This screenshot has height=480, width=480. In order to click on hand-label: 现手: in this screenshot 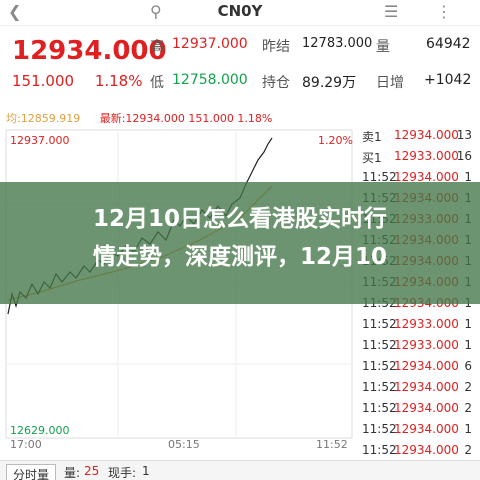, I will do `click(122, 473)`.